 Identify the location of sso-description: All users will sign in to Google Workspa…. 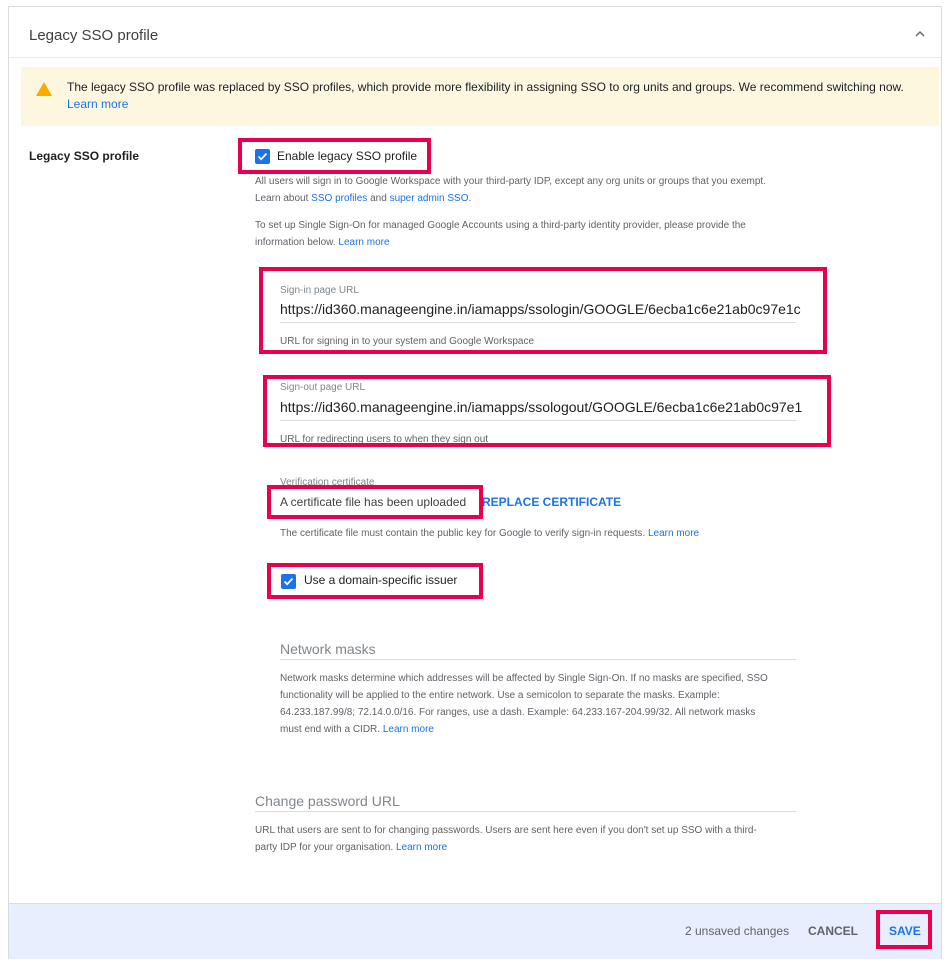
(535, 190).